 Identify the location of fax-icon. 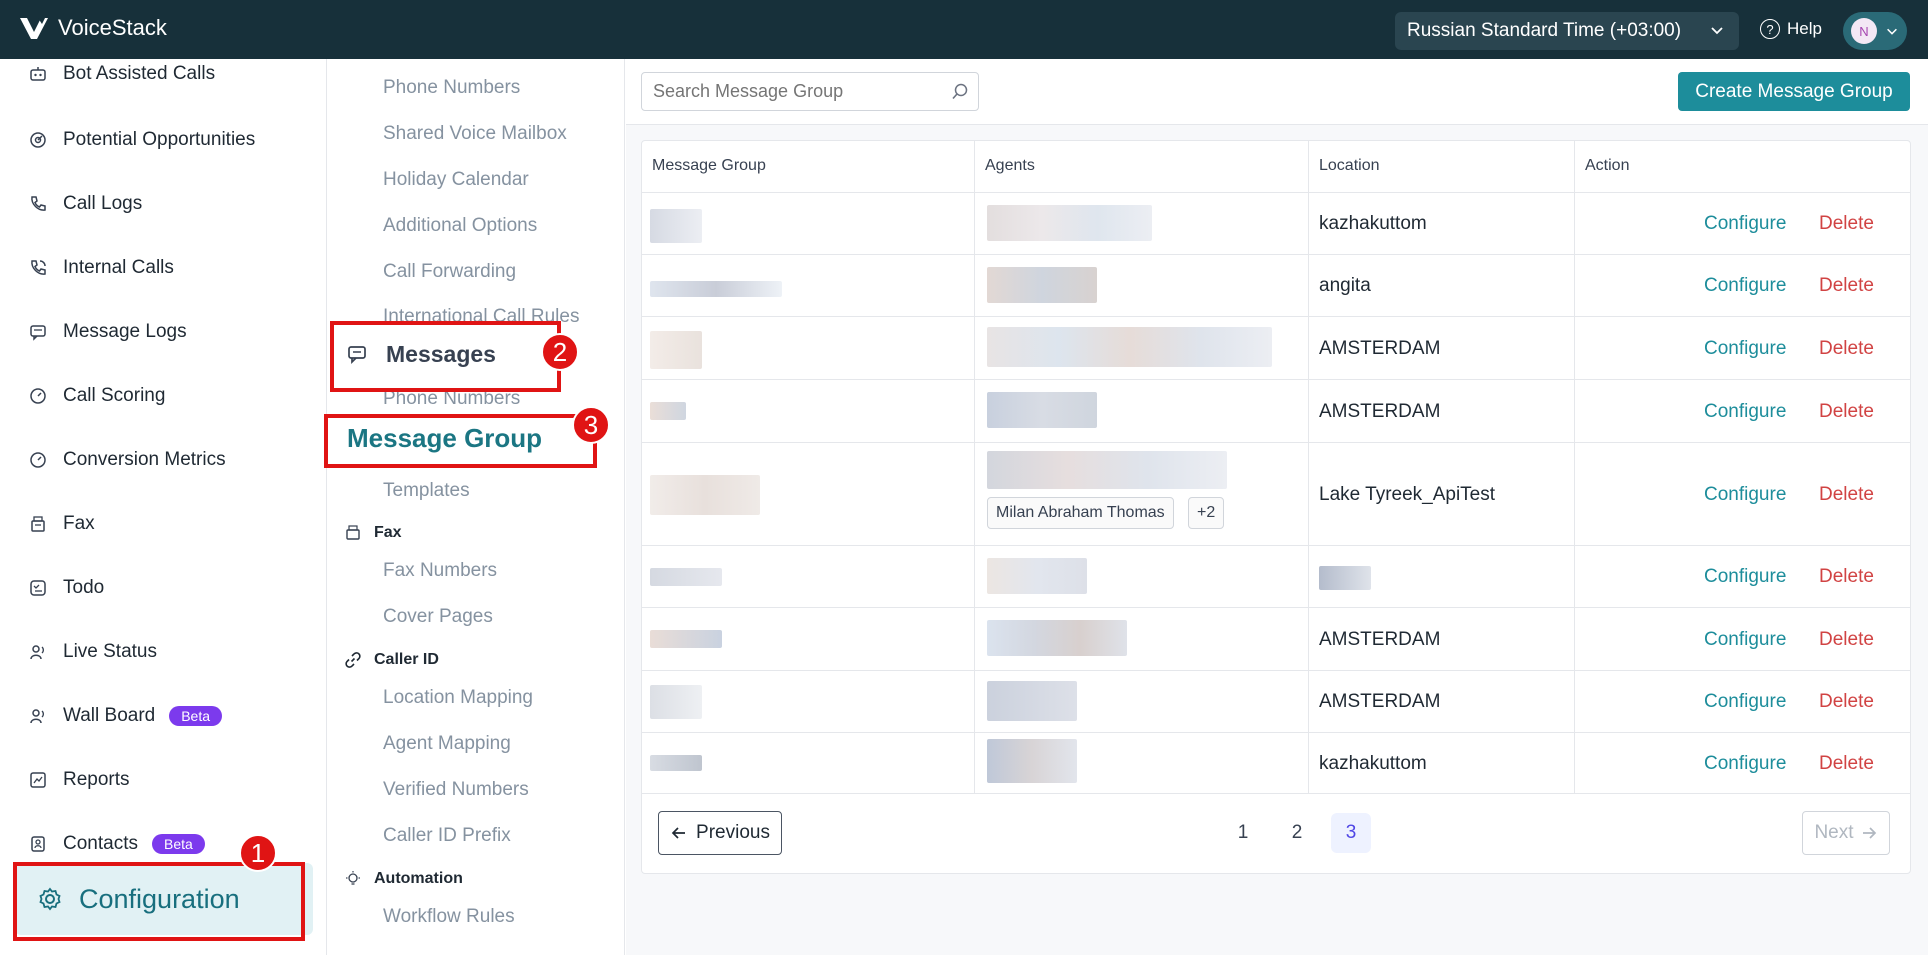
(353, 532).